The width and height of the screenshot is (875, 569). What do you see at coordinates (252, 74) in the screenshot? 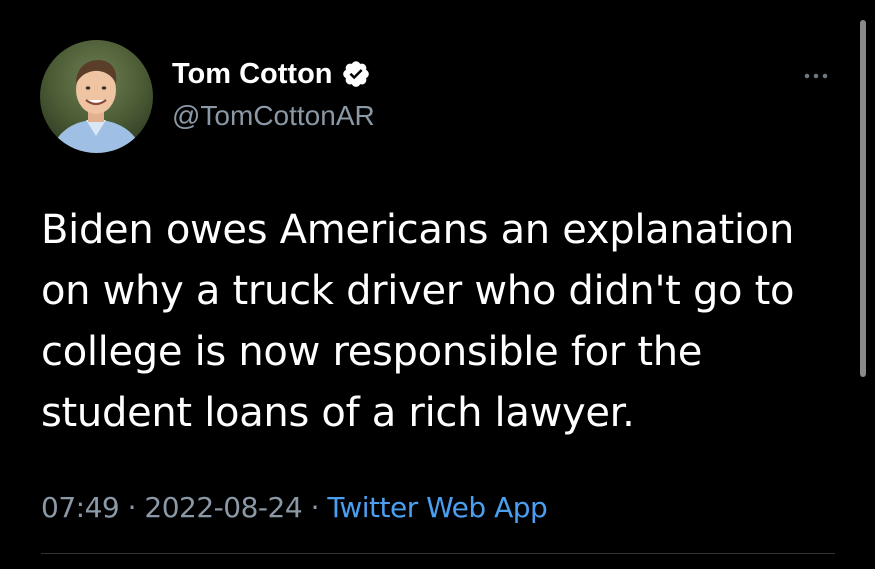
I see `display-name: Tom Cotton` at bounding box center [252, 74].